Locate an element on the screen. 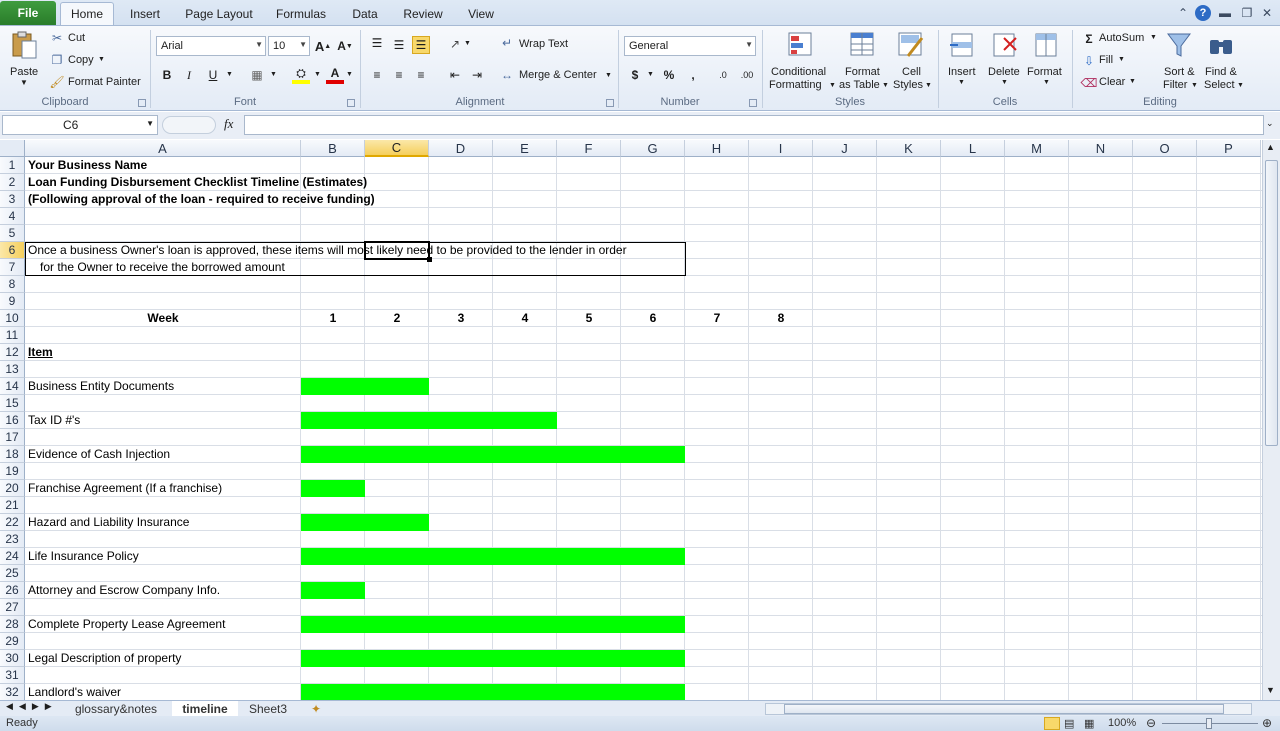  insert-function-icon: fx is located at coordinates (228, 124).